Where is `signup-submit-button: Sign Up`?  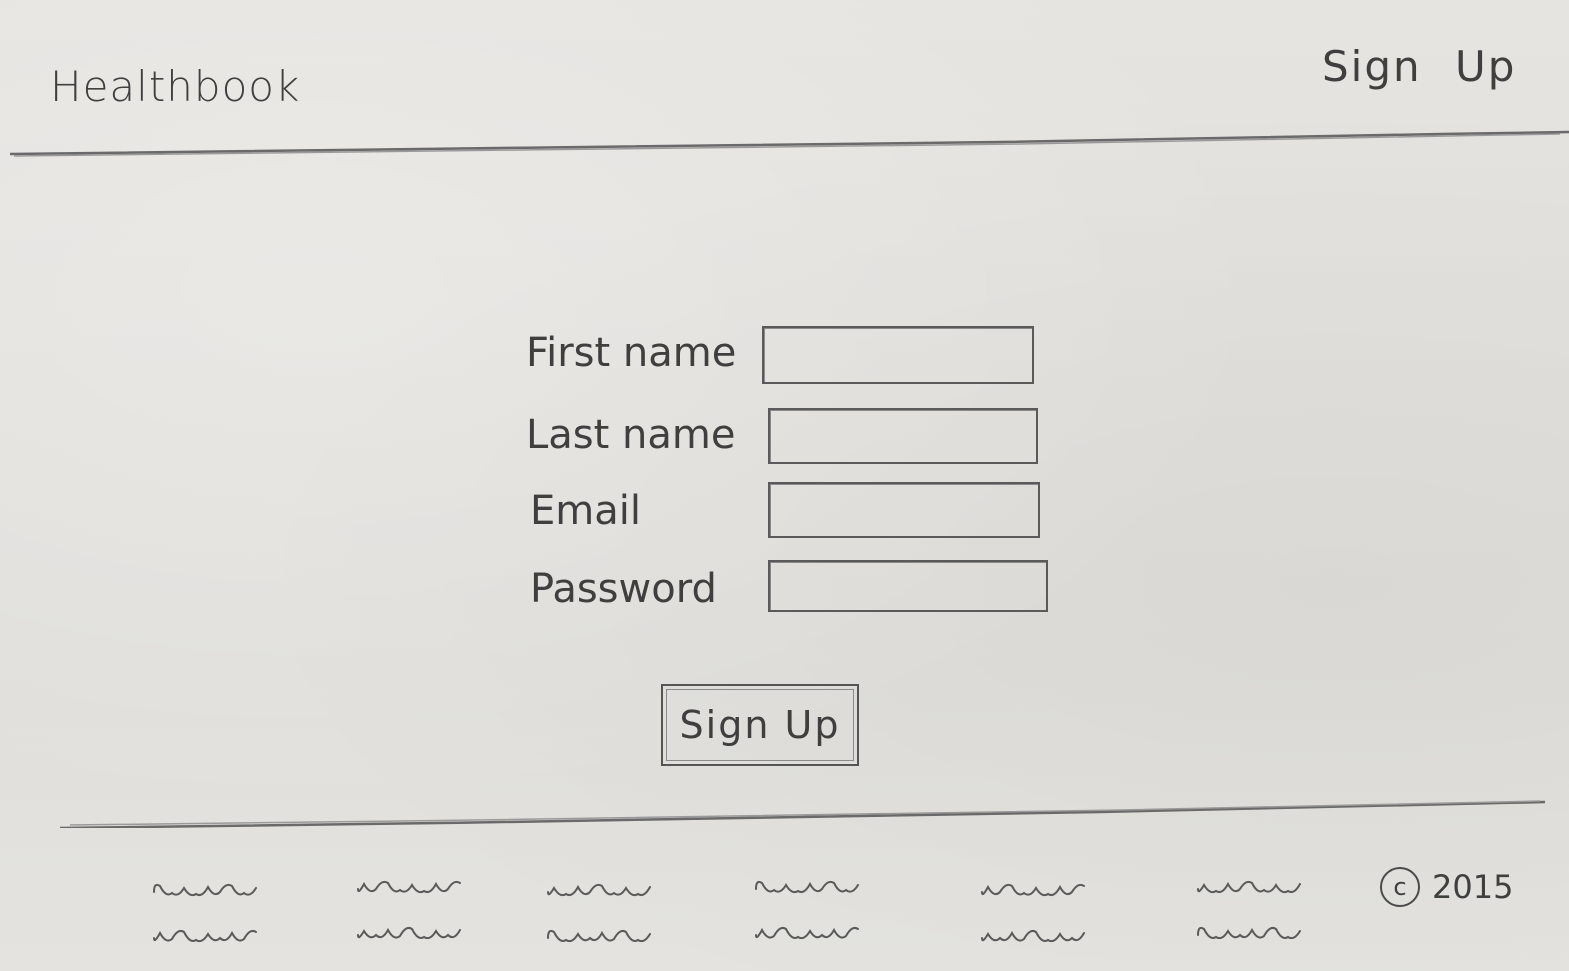
signup-submit-button: Sign Up is located at coordinates (760, 725).